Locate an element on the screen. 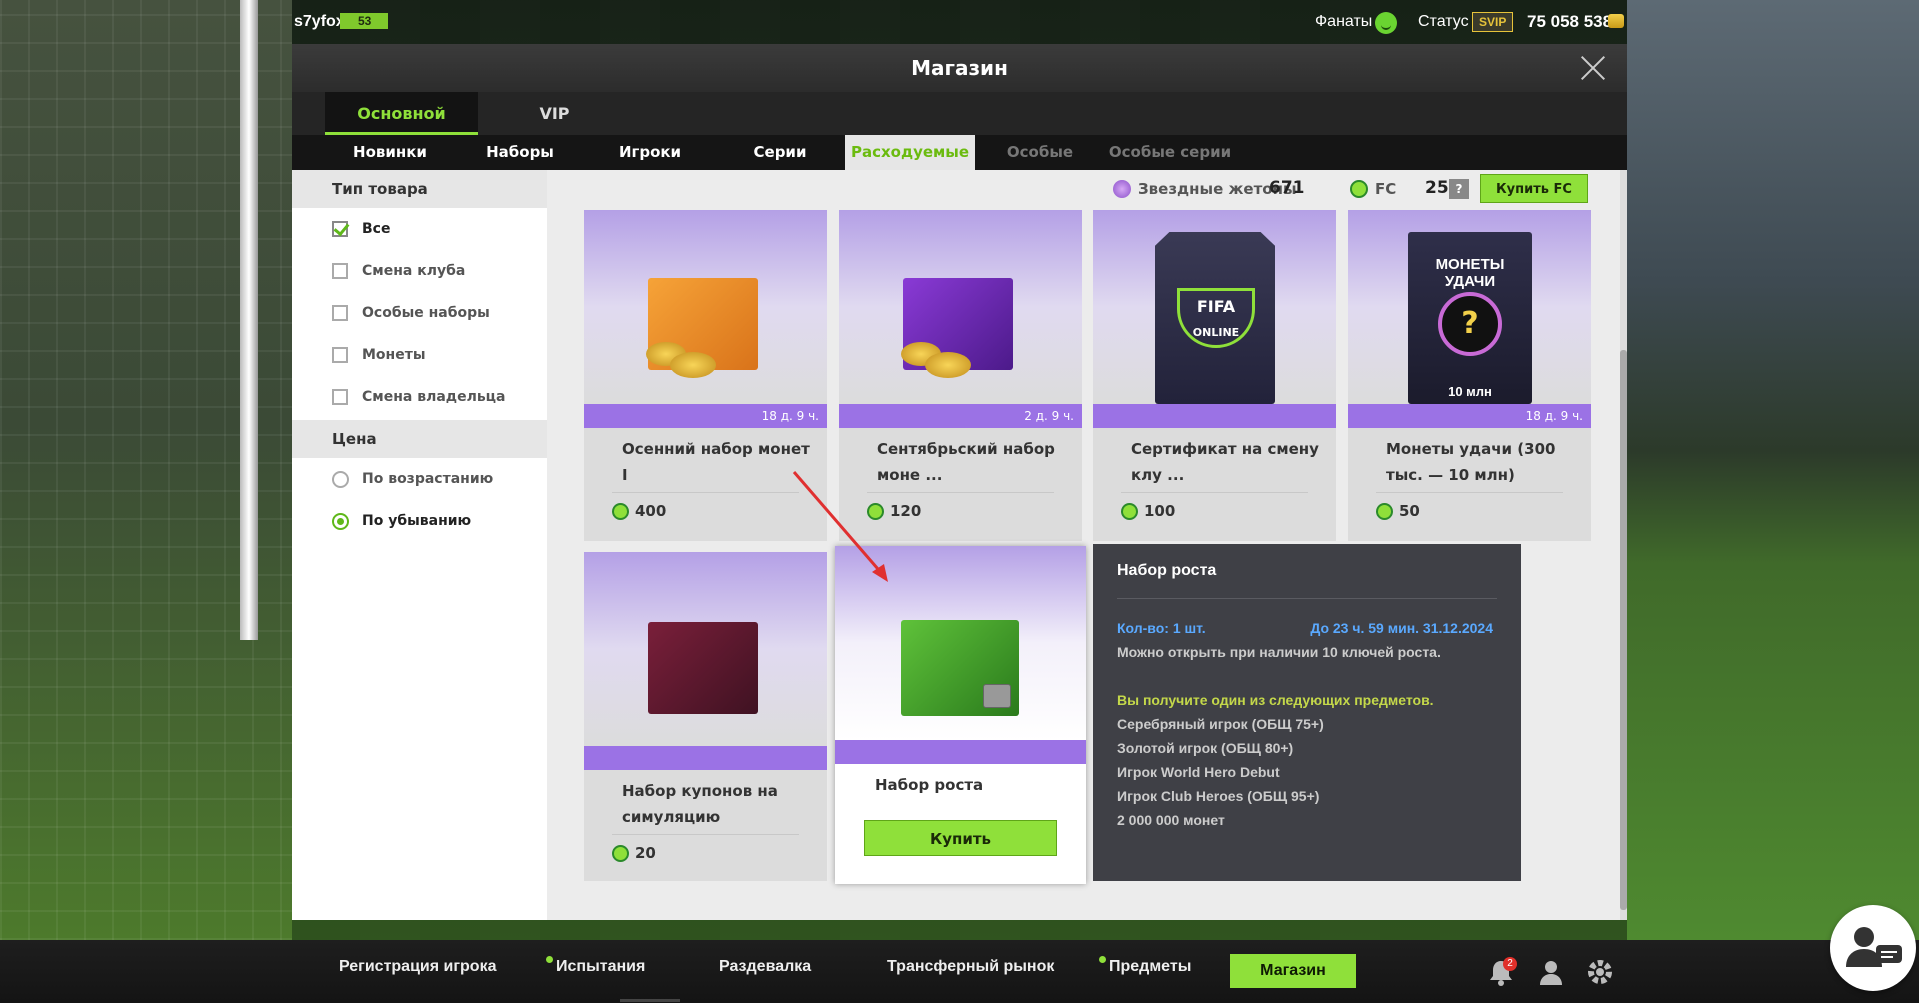 The width and height of the screenshot is (1919, 1003). tooltip-item: 2 000 000 монет is located at coordinates (1171, 820).